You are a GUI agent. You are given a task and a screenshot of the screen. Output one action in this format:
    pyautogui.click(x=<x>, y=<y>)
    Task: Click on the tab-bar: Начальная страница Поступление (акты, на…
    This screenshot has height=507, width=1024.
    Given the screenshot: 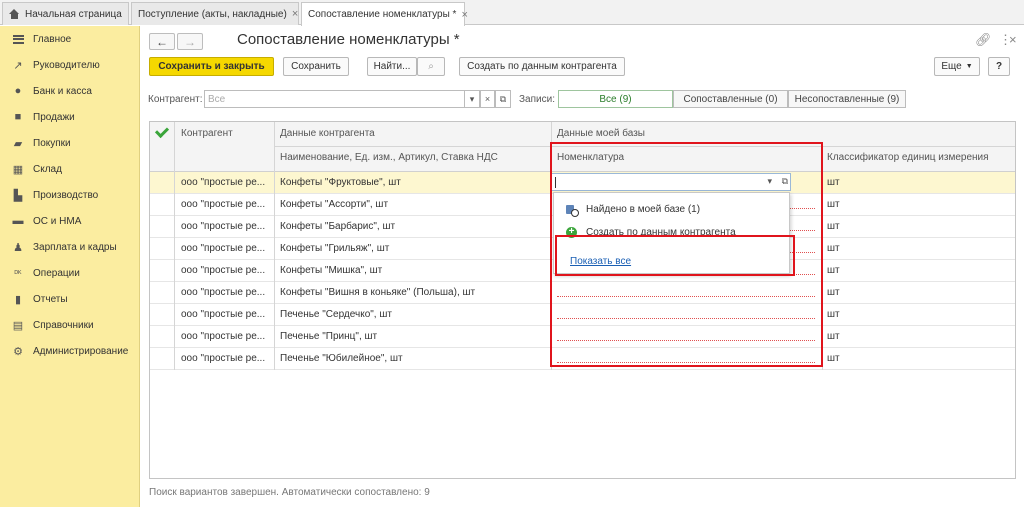 What is the action you would take?
    pyautogui.click(x=512, y=13)
    